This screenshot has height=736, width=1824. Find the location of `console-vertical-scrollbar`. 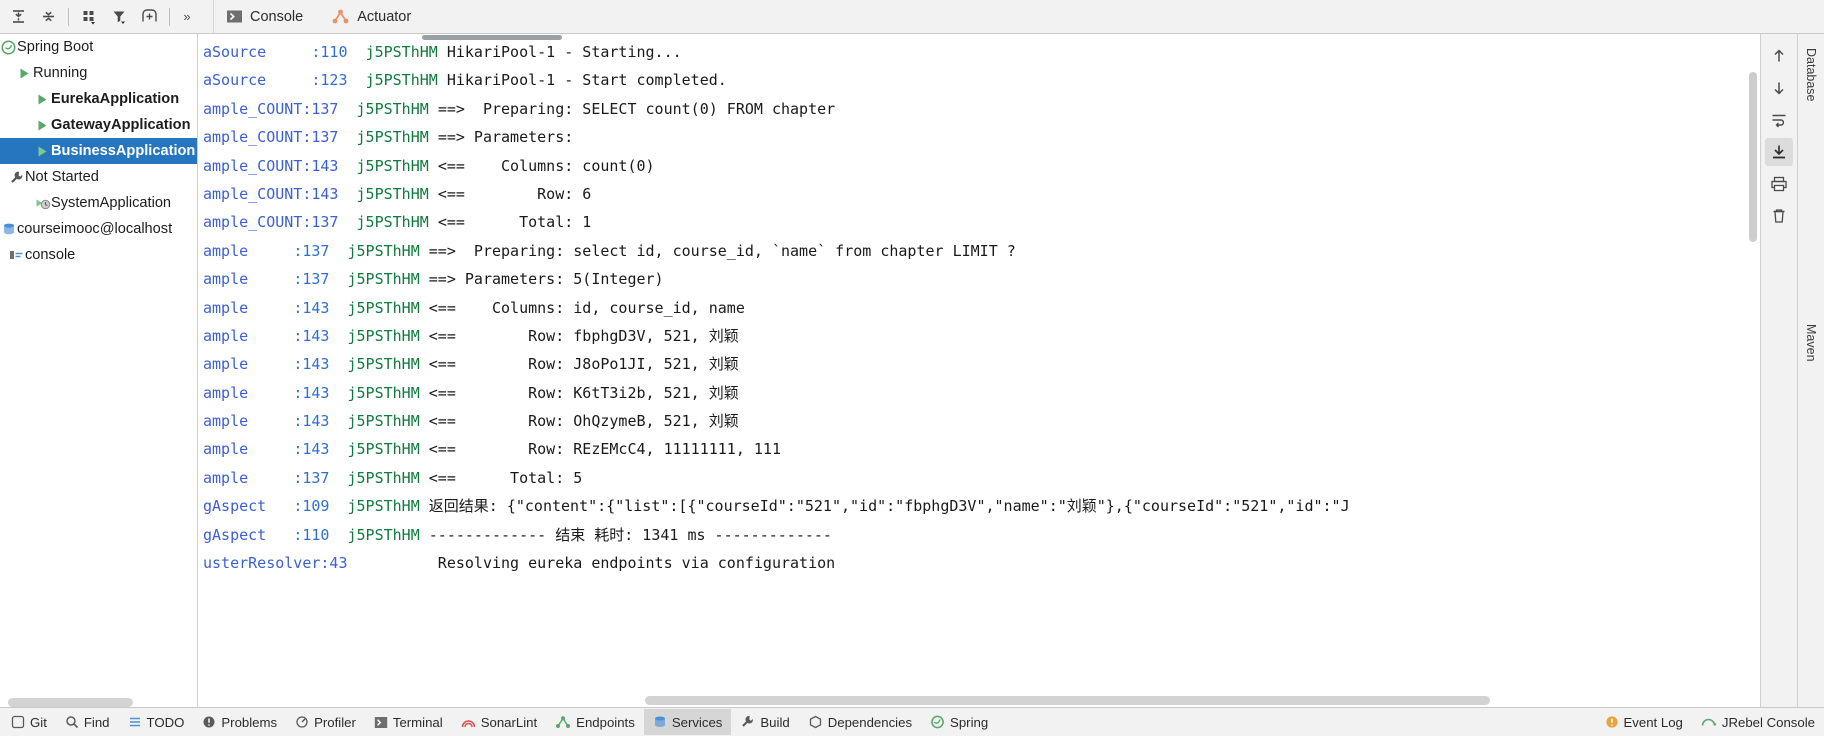

console-vertical-scrollbar is located at coordinates (1753, 157).